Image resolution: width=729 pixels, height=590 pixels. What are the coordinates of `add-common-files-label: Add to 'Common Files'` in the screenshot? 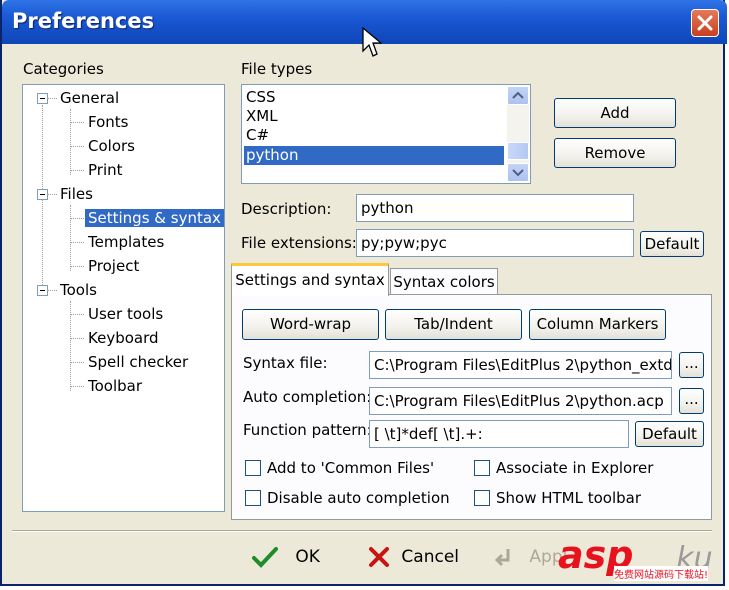 It's located at (350, 468).